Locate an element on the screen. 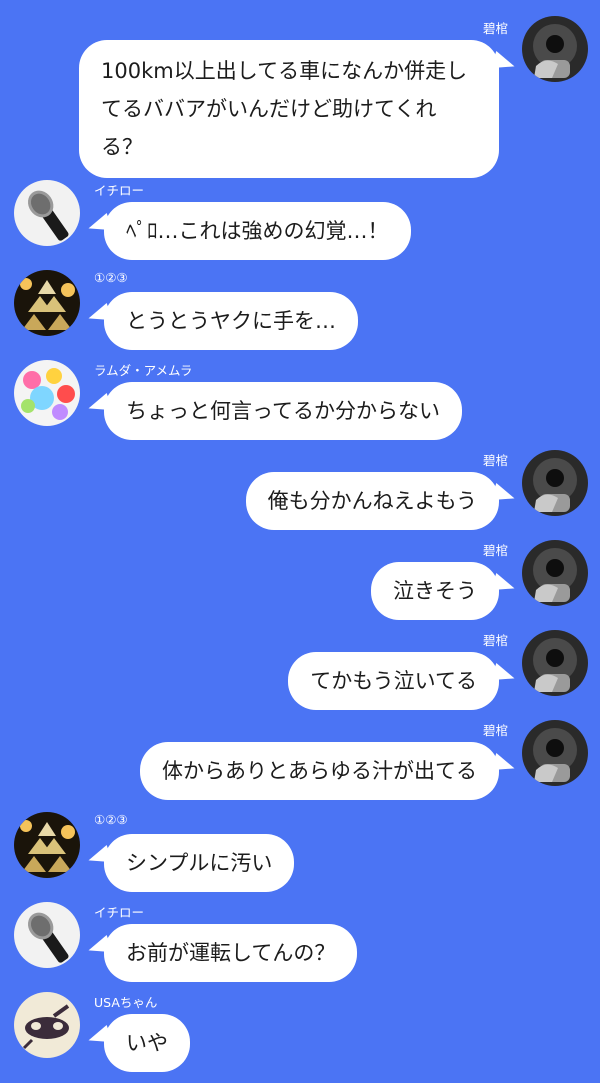  message-bubble: 泣きそう is located at coordinates (435, 591).